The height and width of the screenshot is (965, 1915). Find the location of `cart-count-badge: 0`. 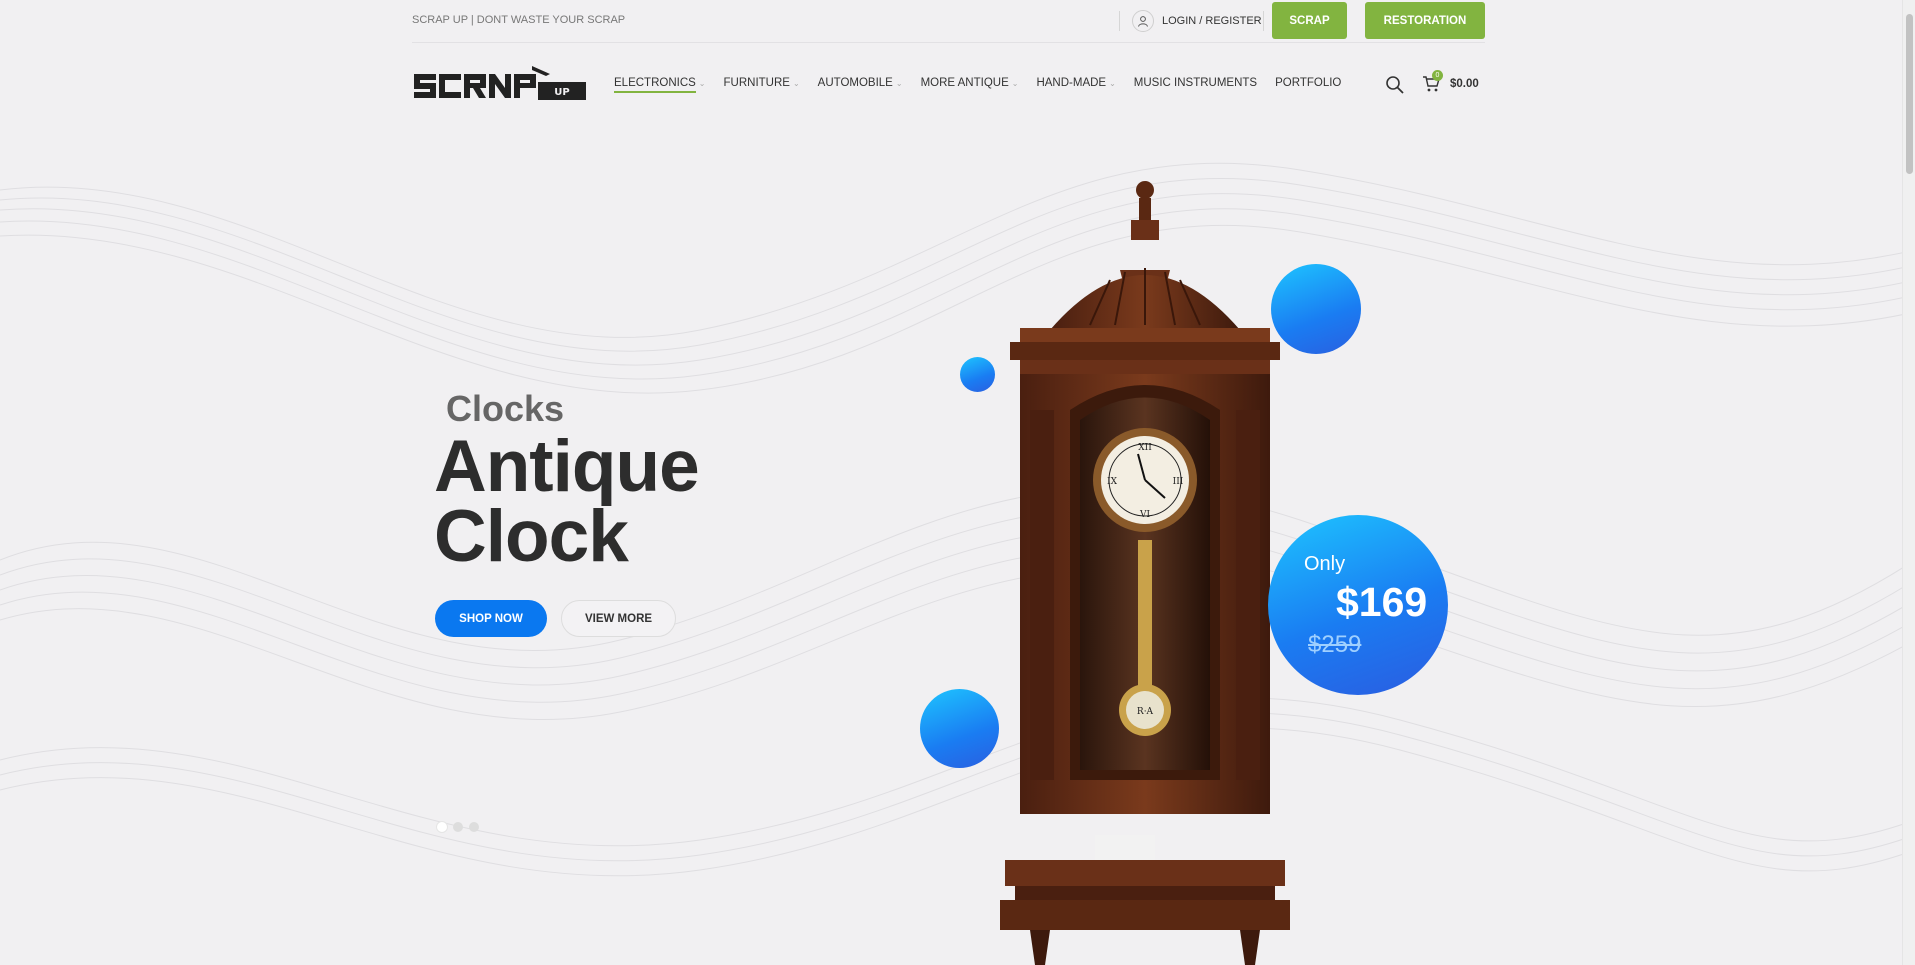

cart-count-badge: 0 is located at coordinates (1437, 75).